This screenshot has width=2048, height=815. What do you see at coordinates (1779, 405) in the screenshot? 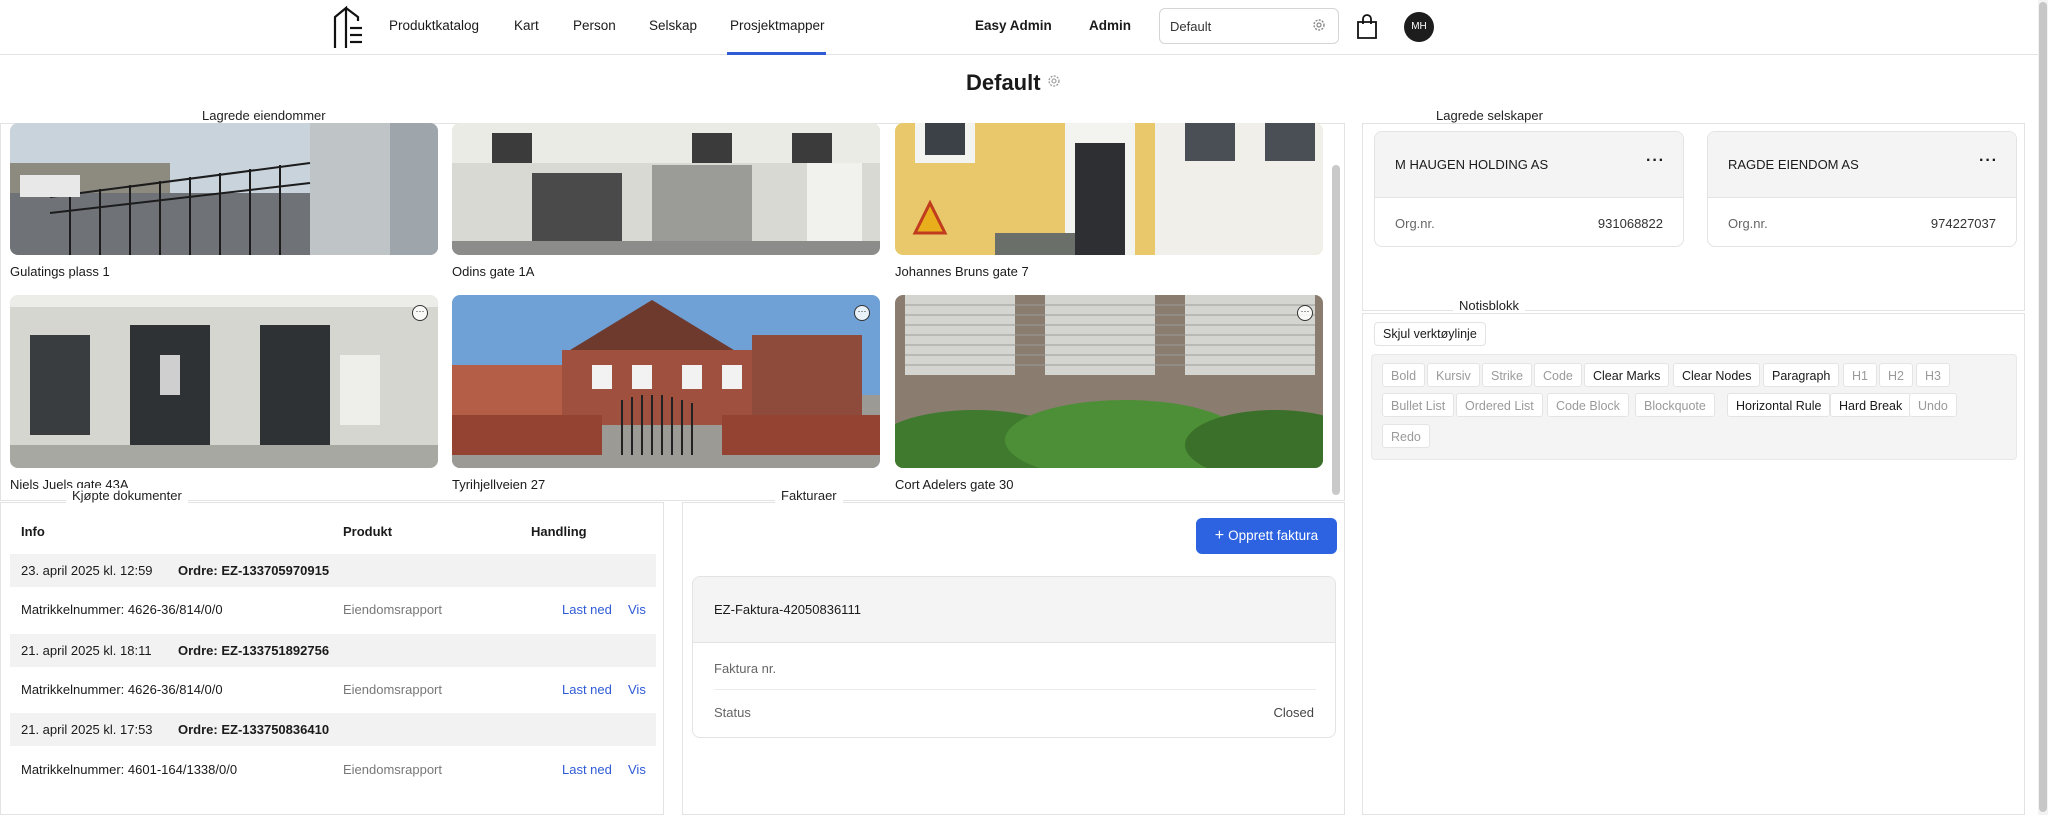
I see `toolbar-horizontal-rule-button: Horizontal Rule` at bounding box center [1779, 405].